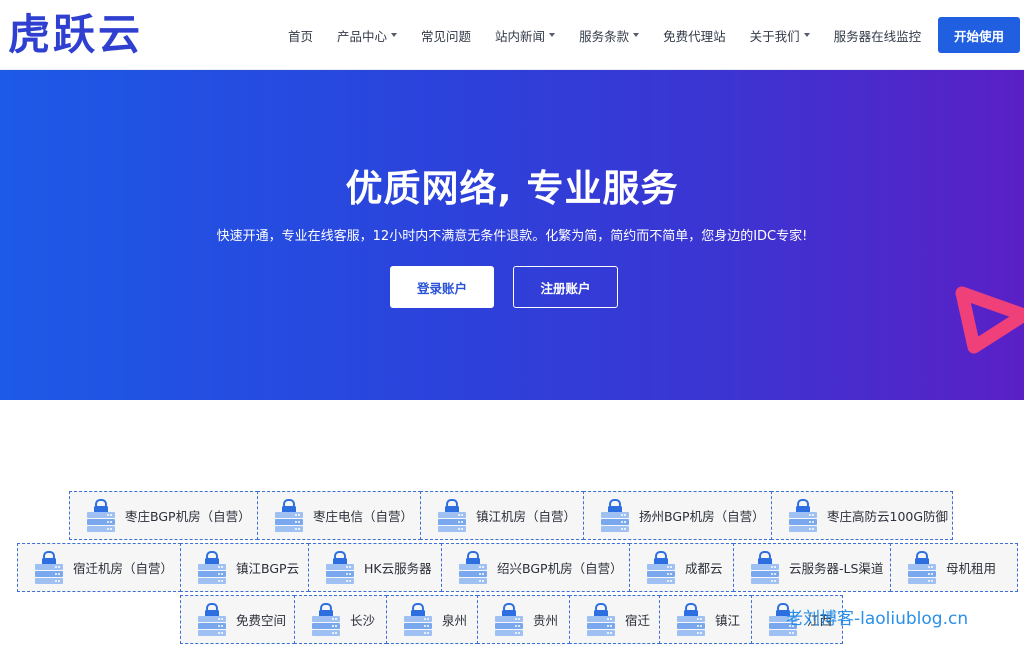 This screenshot has width=1024, height=650. I want to click on nav-item-home: 首页, so click(300, 35).